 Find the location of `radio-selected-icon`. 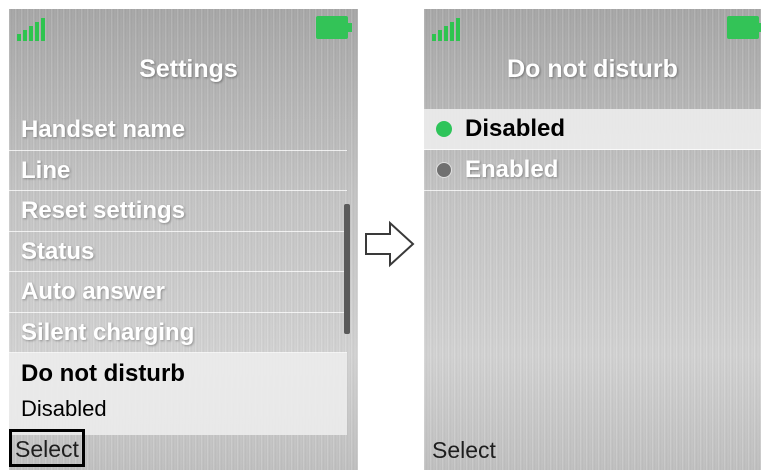

radio-selected-icon is located at coordinates (444, 129).